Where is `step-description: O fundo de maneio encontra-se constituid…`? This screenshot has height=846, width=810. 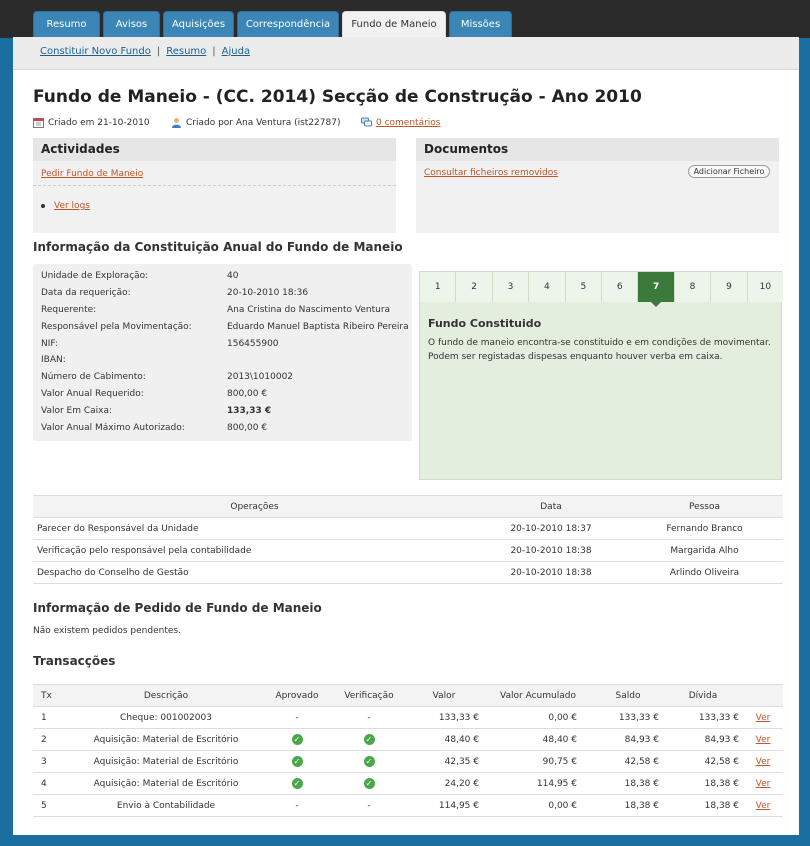 step-description: O fundo de maneio encontra-se constituid… is located at coordinates (599, 350).